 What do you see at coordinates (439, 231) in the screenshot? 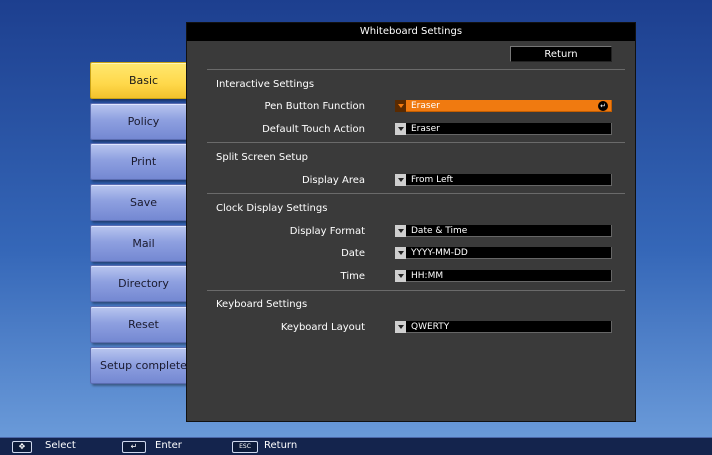
I see `select-value: Date & Time` at bounding box center [439, 231].